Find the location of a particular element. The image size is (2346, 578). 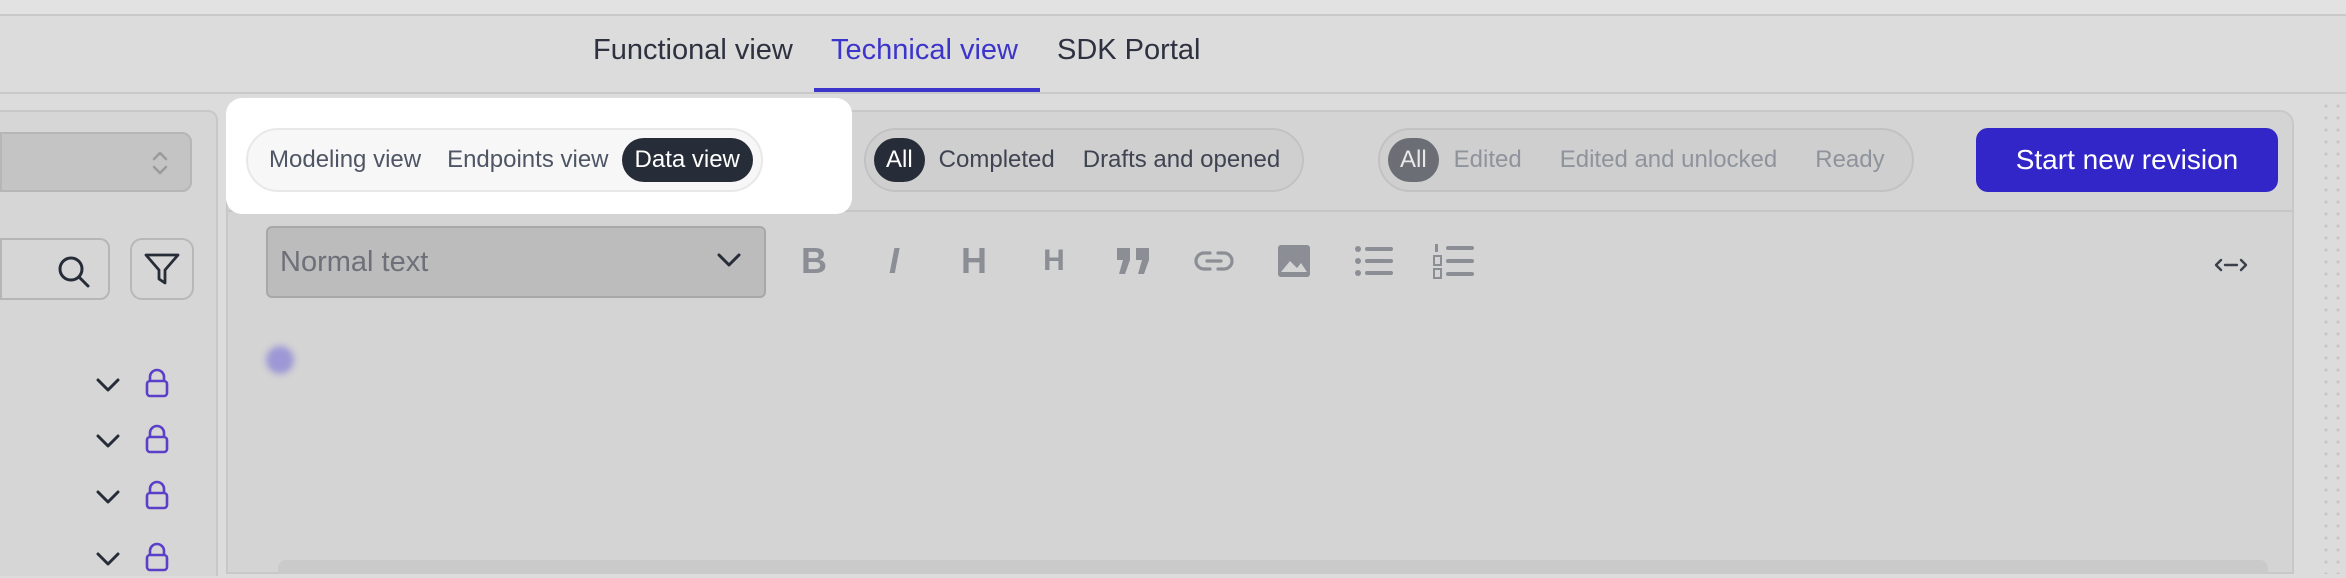

view-option-modeling: Modeling view is located at coordinates (345, 160).